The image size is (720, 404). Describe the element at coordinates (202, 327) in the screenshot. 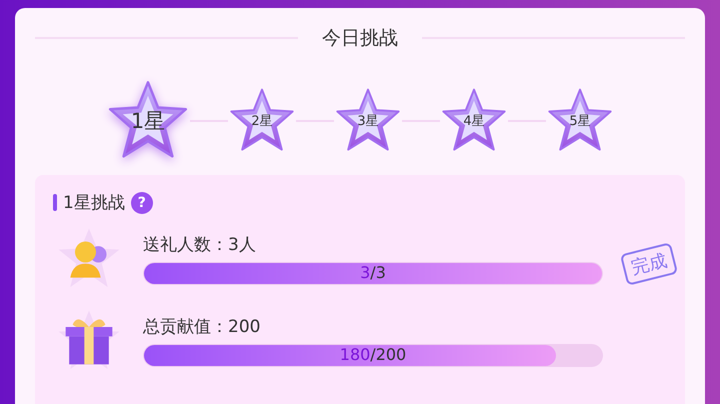

I see `task-label: 总贡献值：200` at that location.